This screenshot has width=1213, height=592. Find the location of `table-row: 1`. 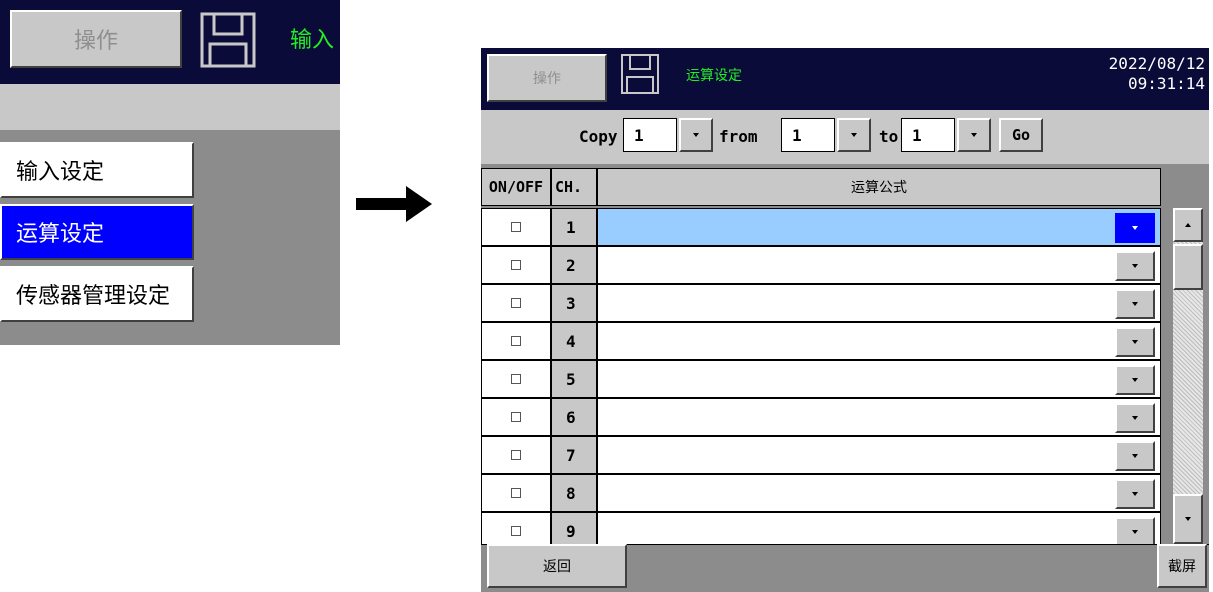

table-row: 1 is located at coordinates (821, 227).